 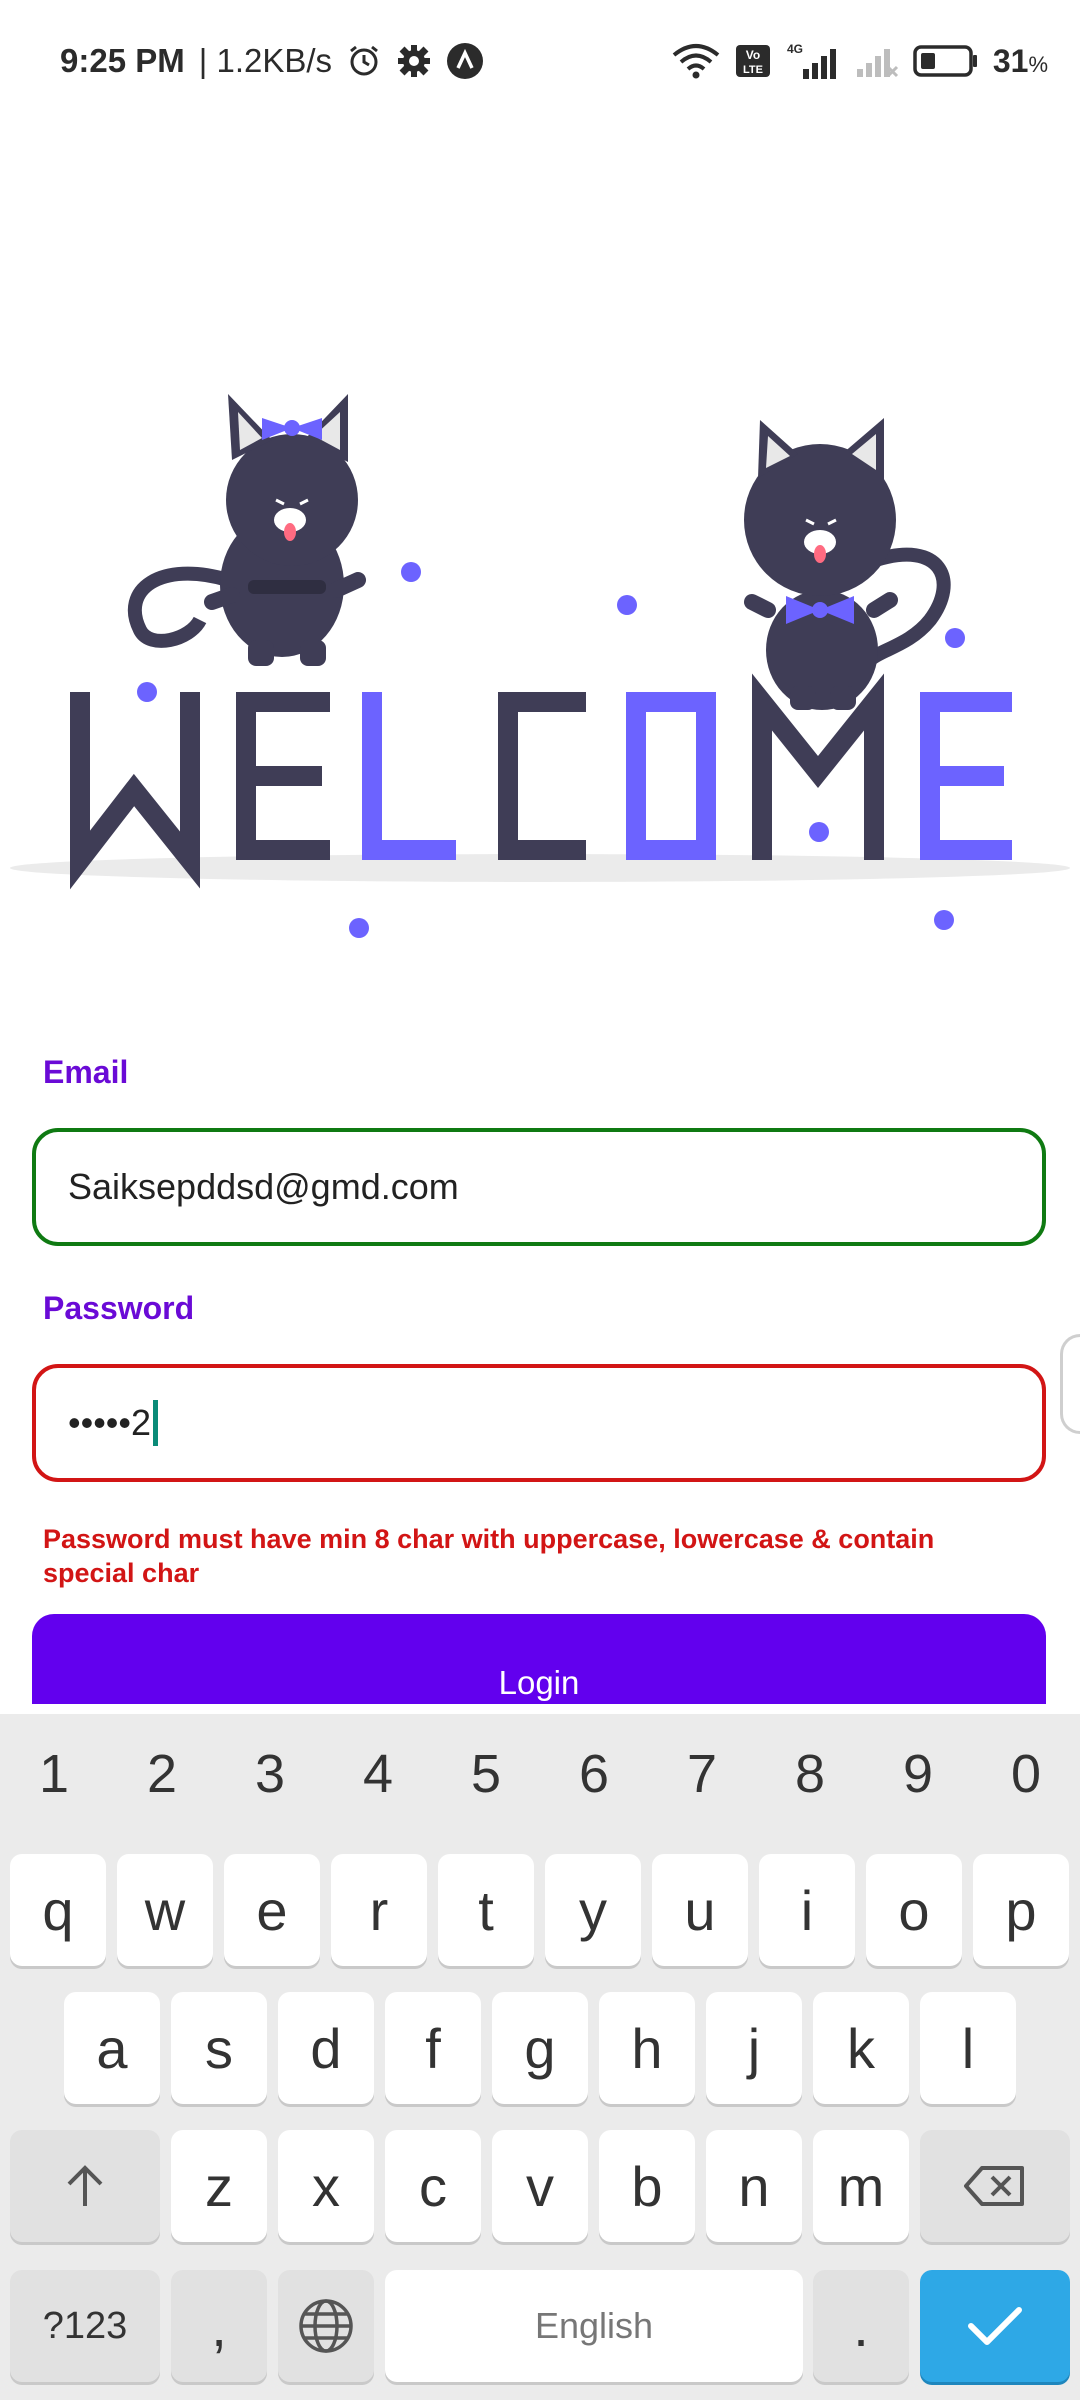 I want to click on key-d: d, so click(x=326, y=2048).